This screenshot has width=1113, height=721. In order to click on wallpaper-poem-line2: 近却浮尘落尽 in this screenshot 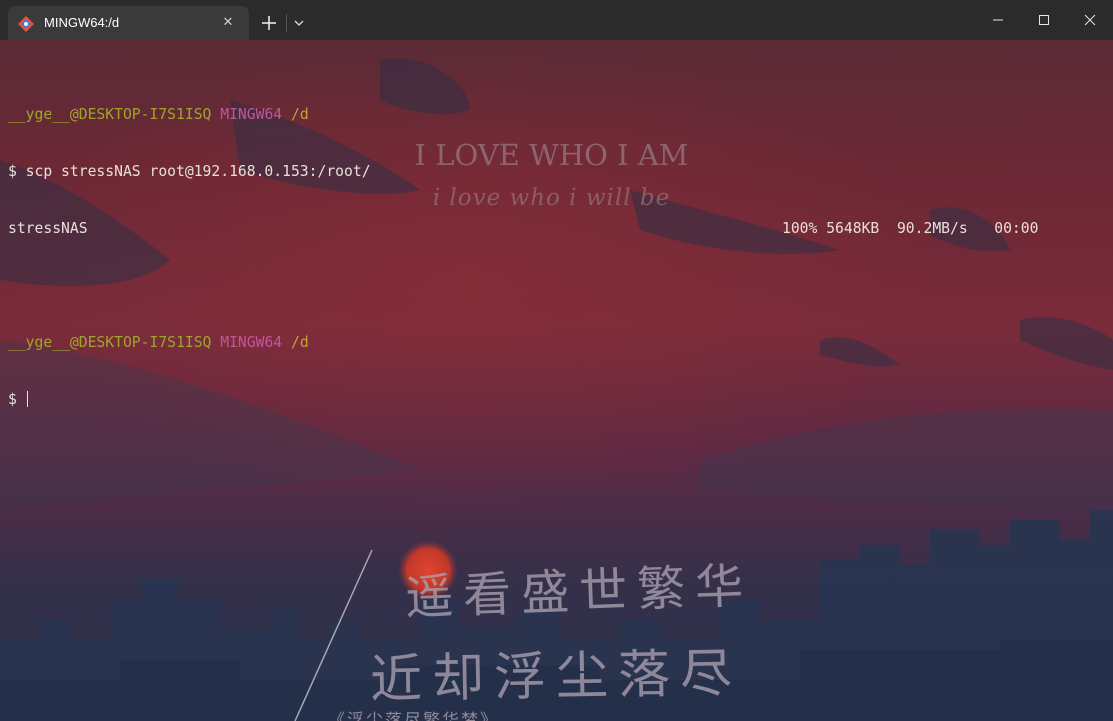, I will do `click(556, 677)`.